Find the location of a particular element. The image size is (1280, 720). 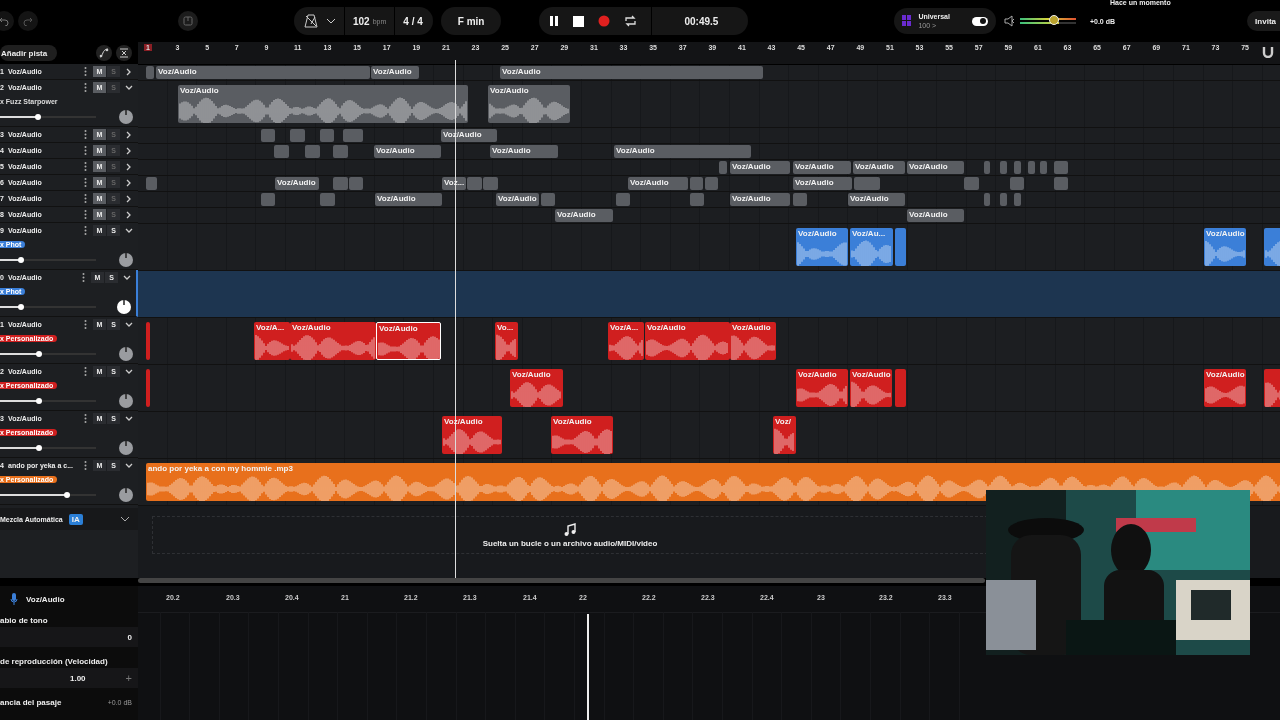

undo-button is located at coordinates (7, 21).